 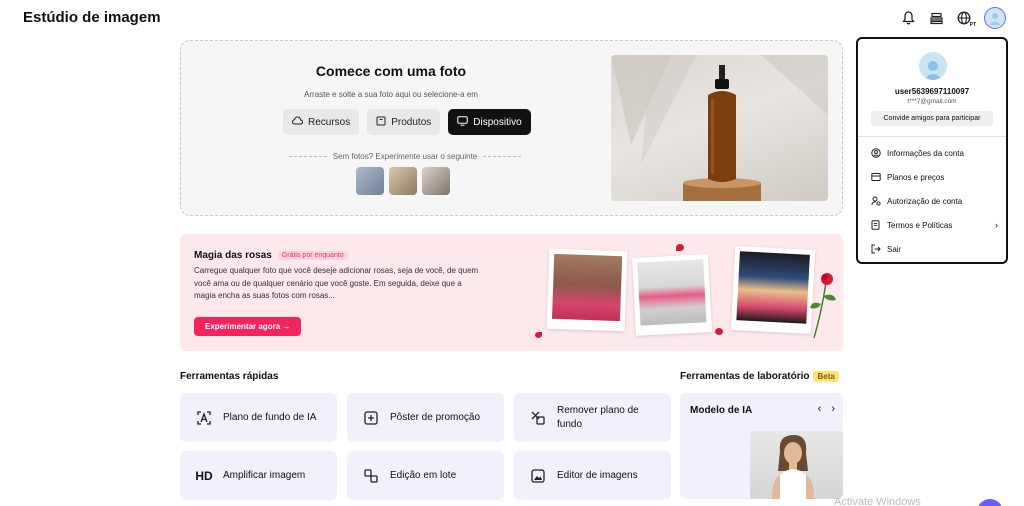 What do you see at coordinates (435, 417) in the screenshot?
I see `tool-label: Pôster de promoção` at bounding box center [435, 417].